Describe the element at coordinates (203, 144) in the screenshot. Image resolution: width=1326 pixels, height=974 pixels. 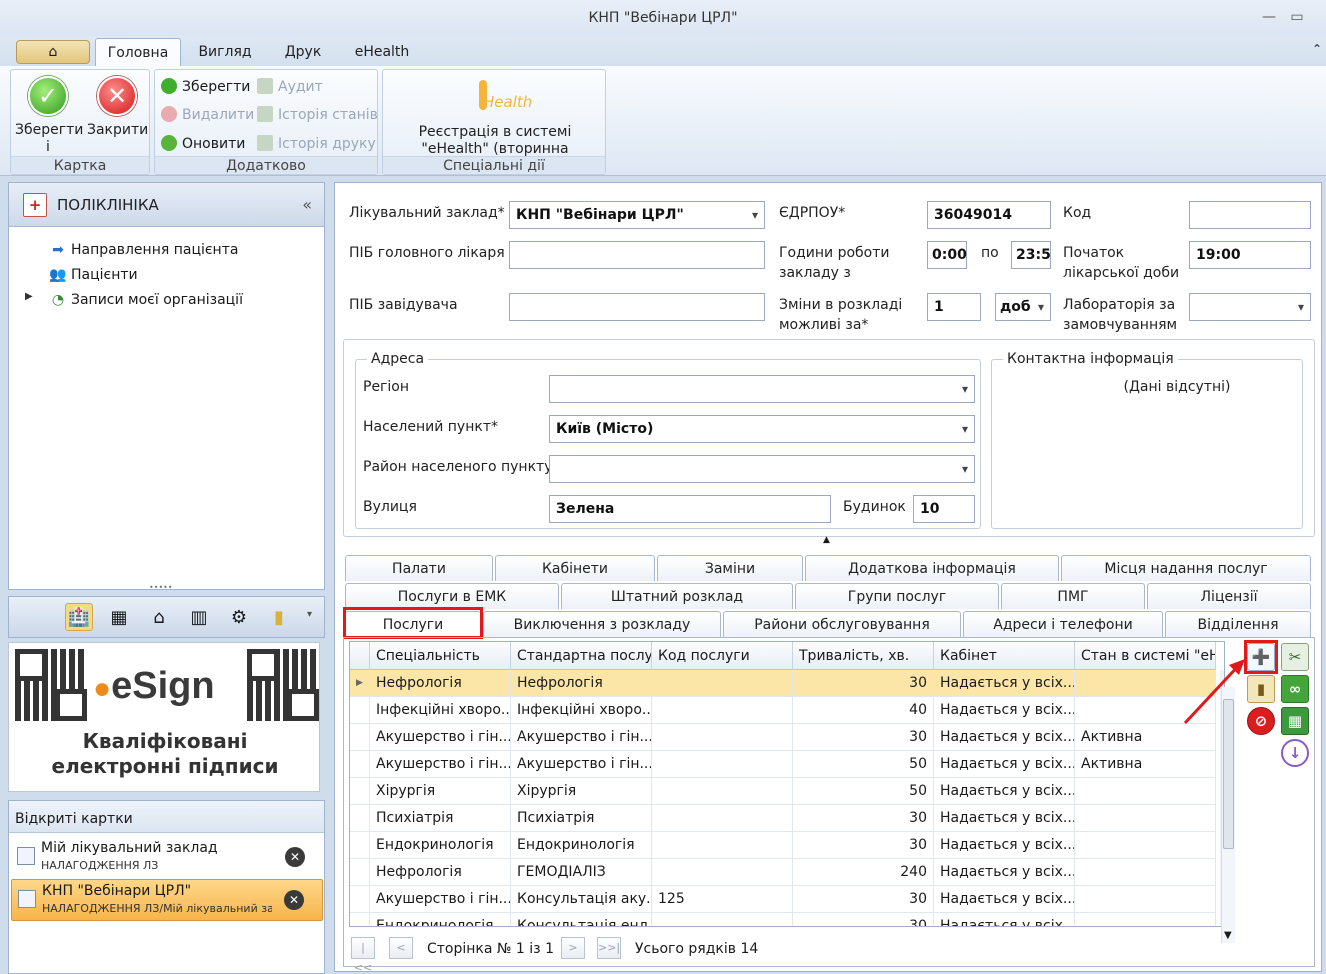
I see `refresh-button: Оновити` at that location.